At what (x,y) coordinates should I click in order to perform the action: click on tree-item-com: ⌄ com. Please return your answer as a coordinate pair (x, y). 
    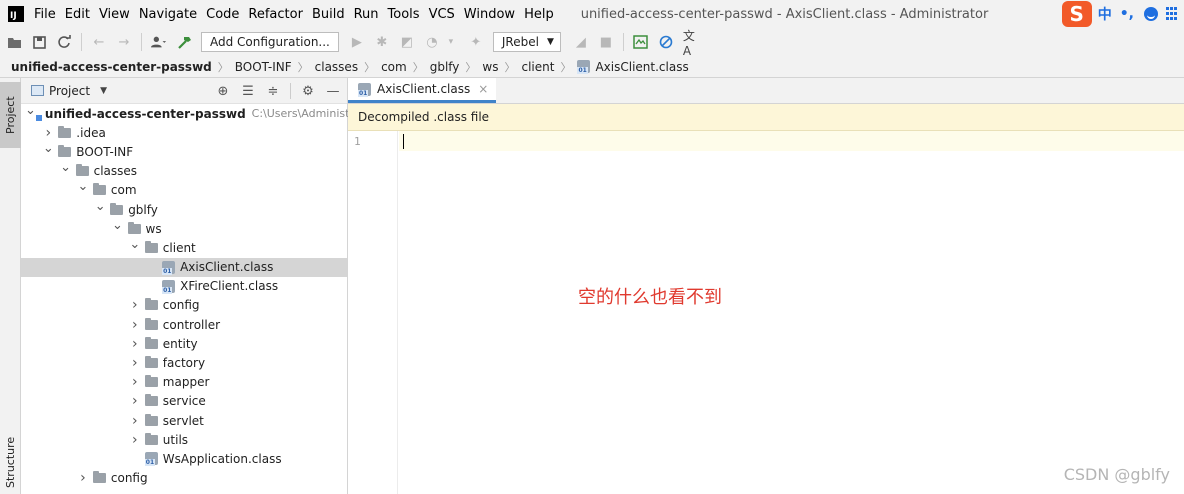
    Looking at the image, I should click on (184, 190).